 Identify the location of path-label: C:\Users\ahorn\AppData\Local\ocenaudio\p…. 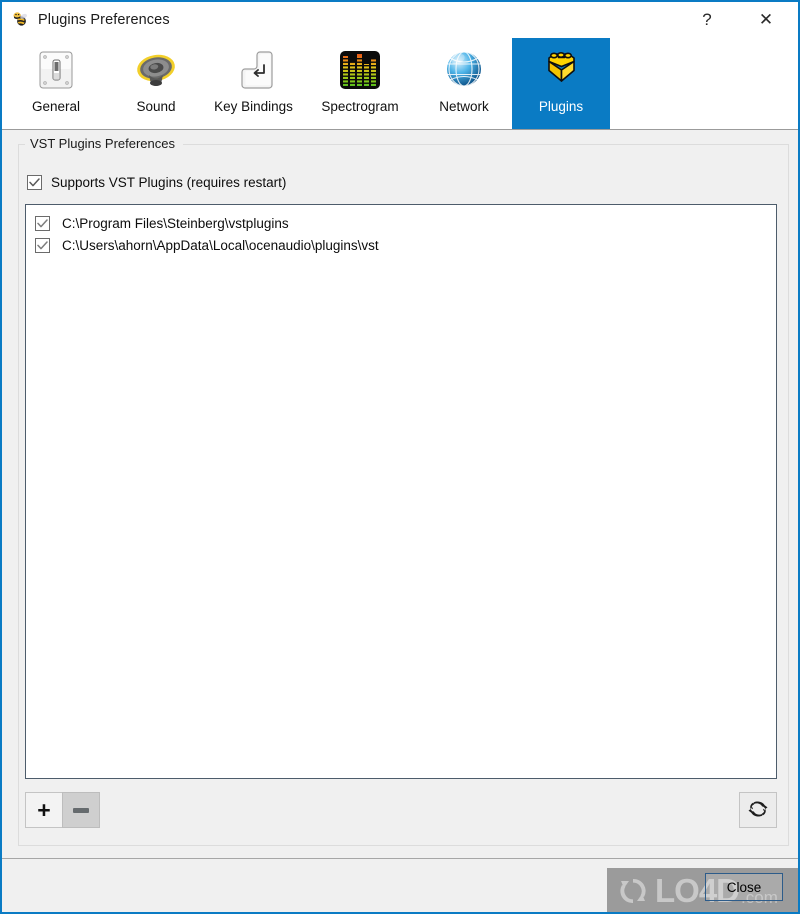
(220, 245).